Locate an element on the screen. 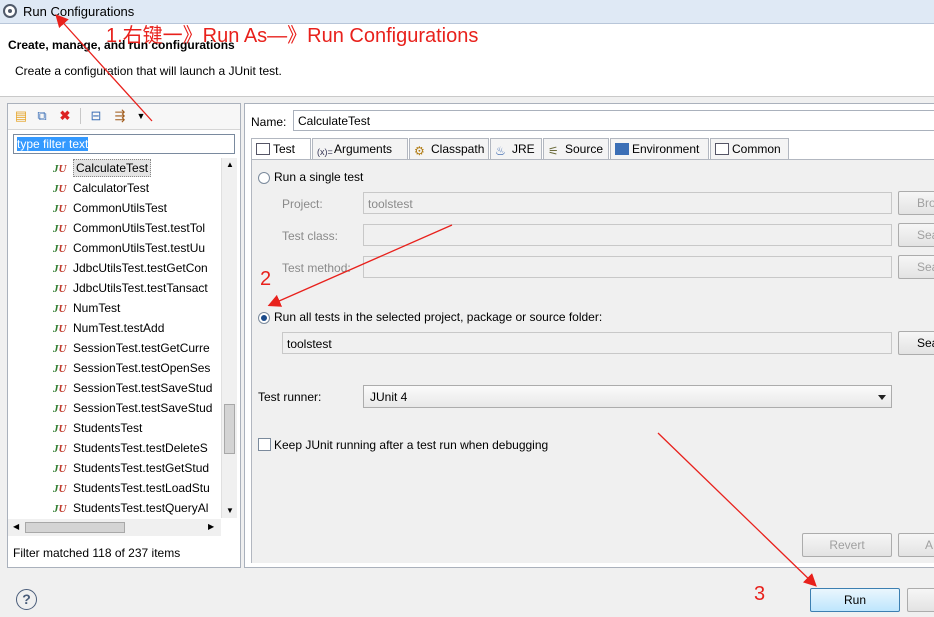 The image size is (934, 617). chevron-down-icon is located at coordinates (882, 397).